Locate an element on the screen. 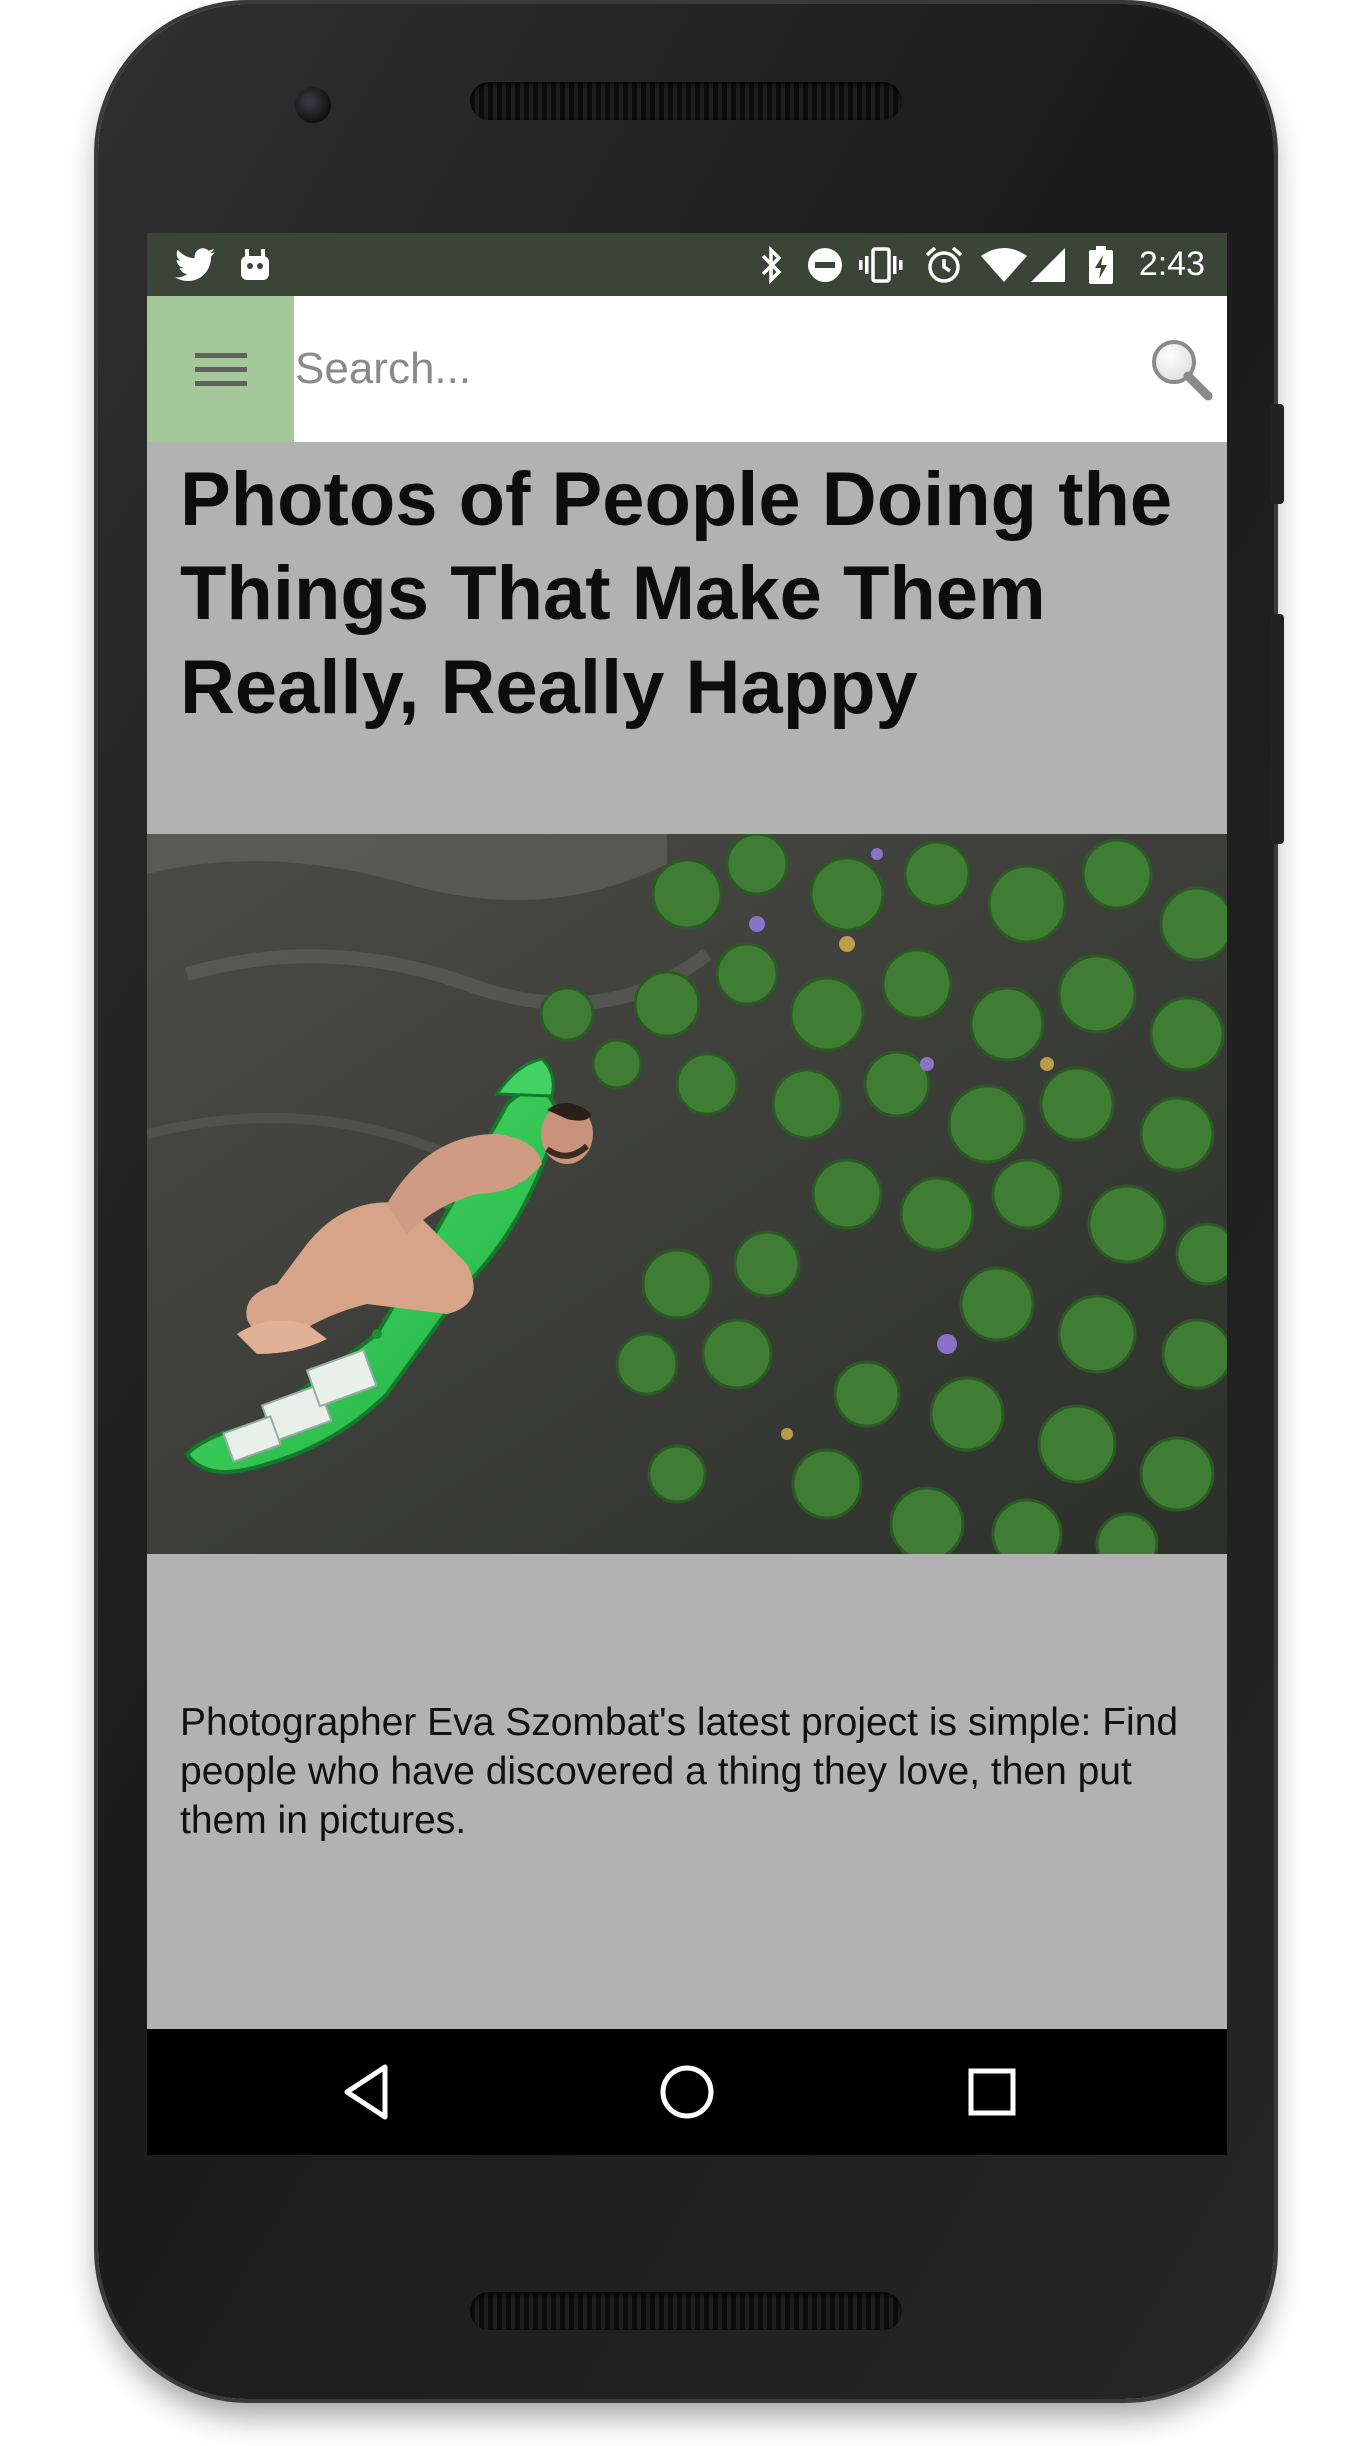 This screenshot has width=1370, height=2446. recents-icon is located at coordinates (992, 2092).